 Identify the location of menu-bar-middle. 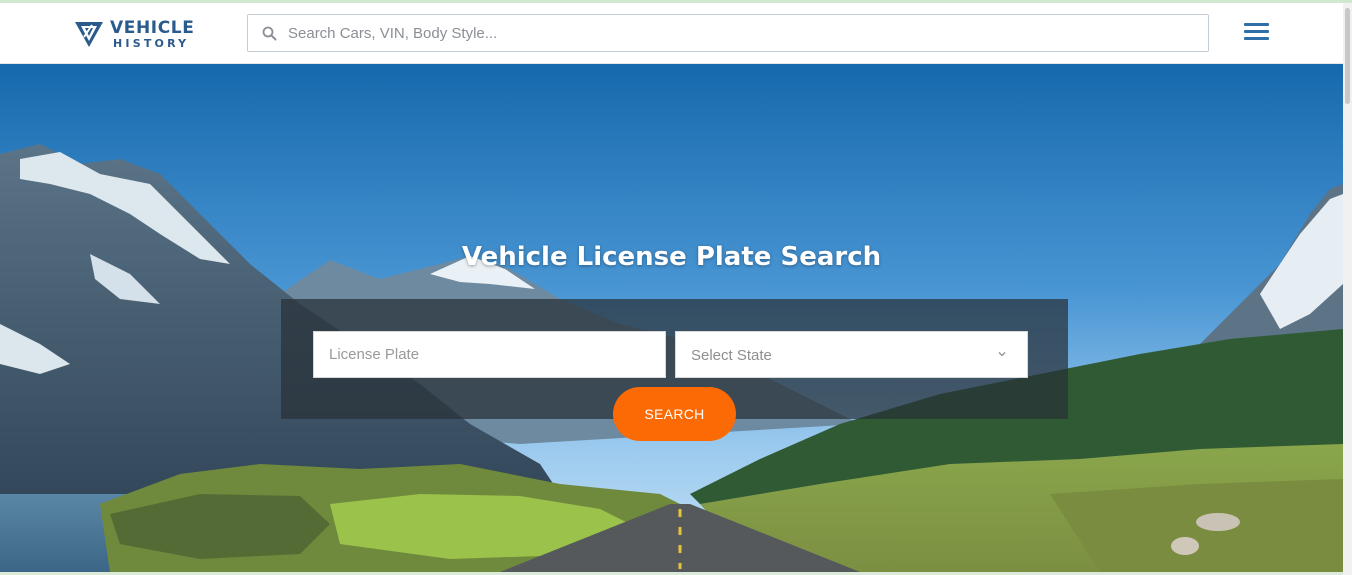
(1256, 31).